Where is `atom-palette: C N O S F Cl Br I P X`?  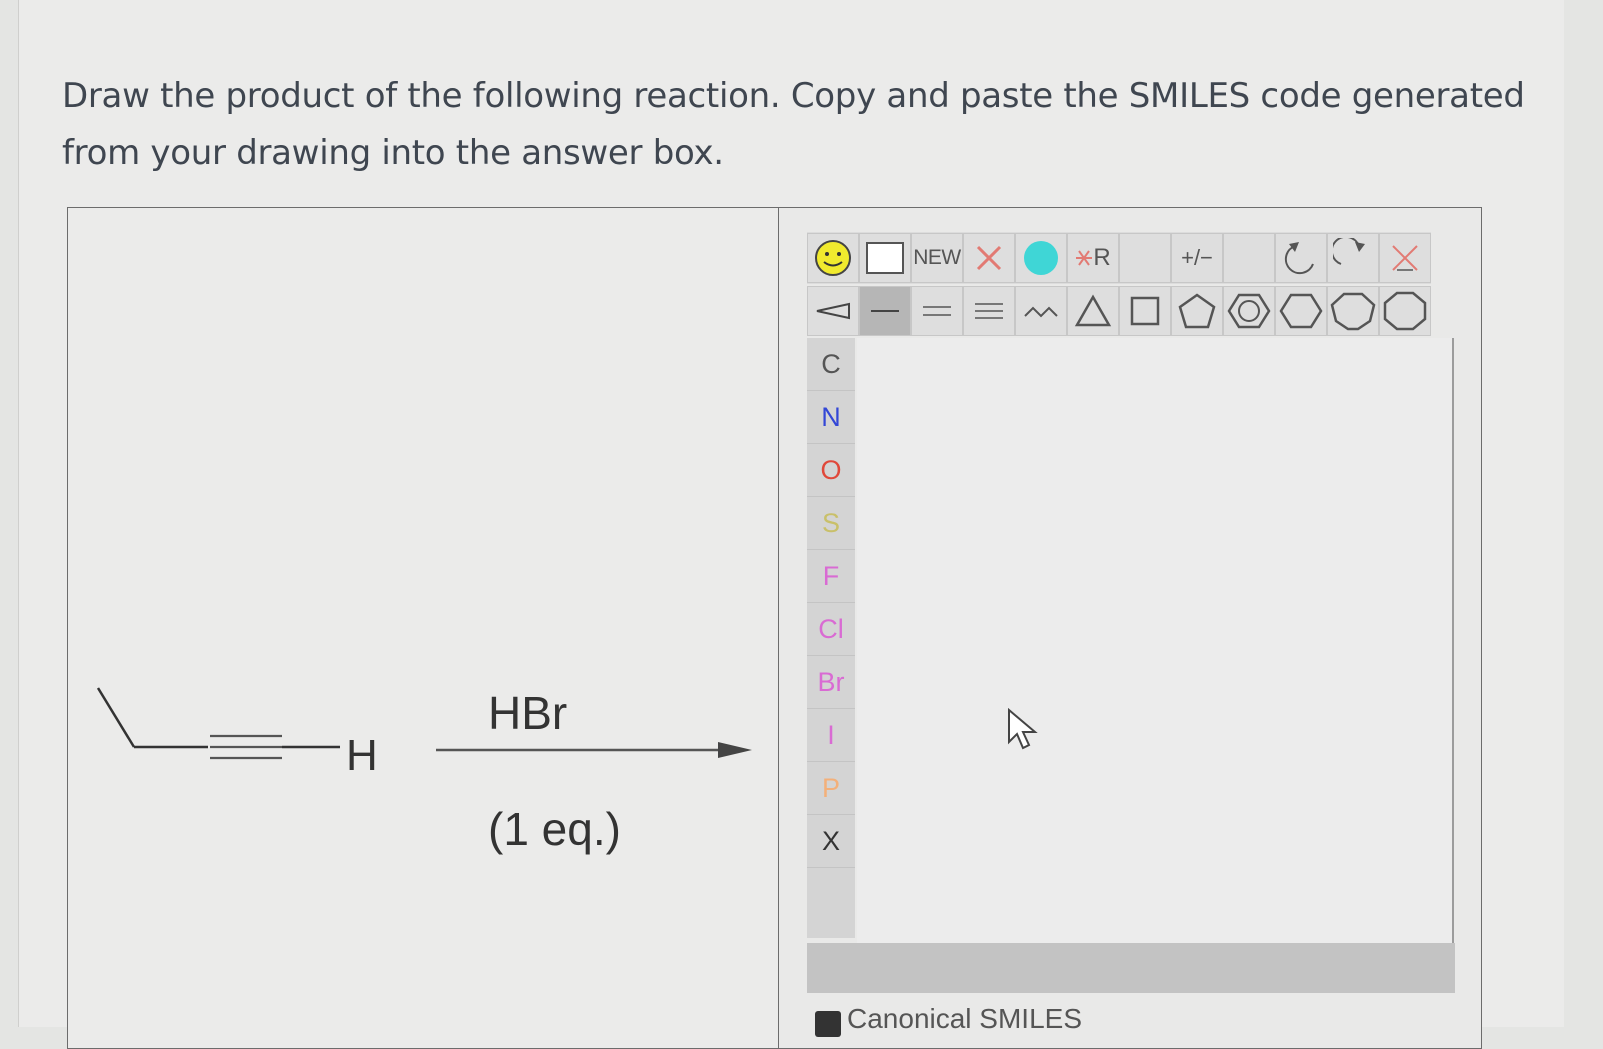 atom-palette: C N O S F Cl Br I P X is located at coordinates (831, 638).